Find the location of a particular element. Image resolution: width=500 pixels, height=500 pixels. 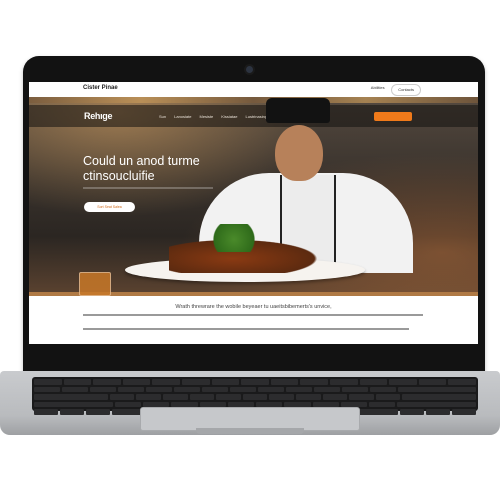

hero-nav-item: Lustrinasing is located at coordinates (257, 116).